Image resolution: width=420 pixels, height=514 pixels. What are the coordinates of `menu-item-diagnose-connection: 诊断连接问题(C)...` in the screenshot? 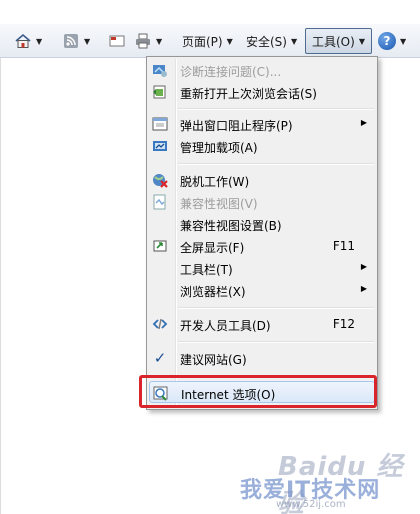 It's located at (262, 70).